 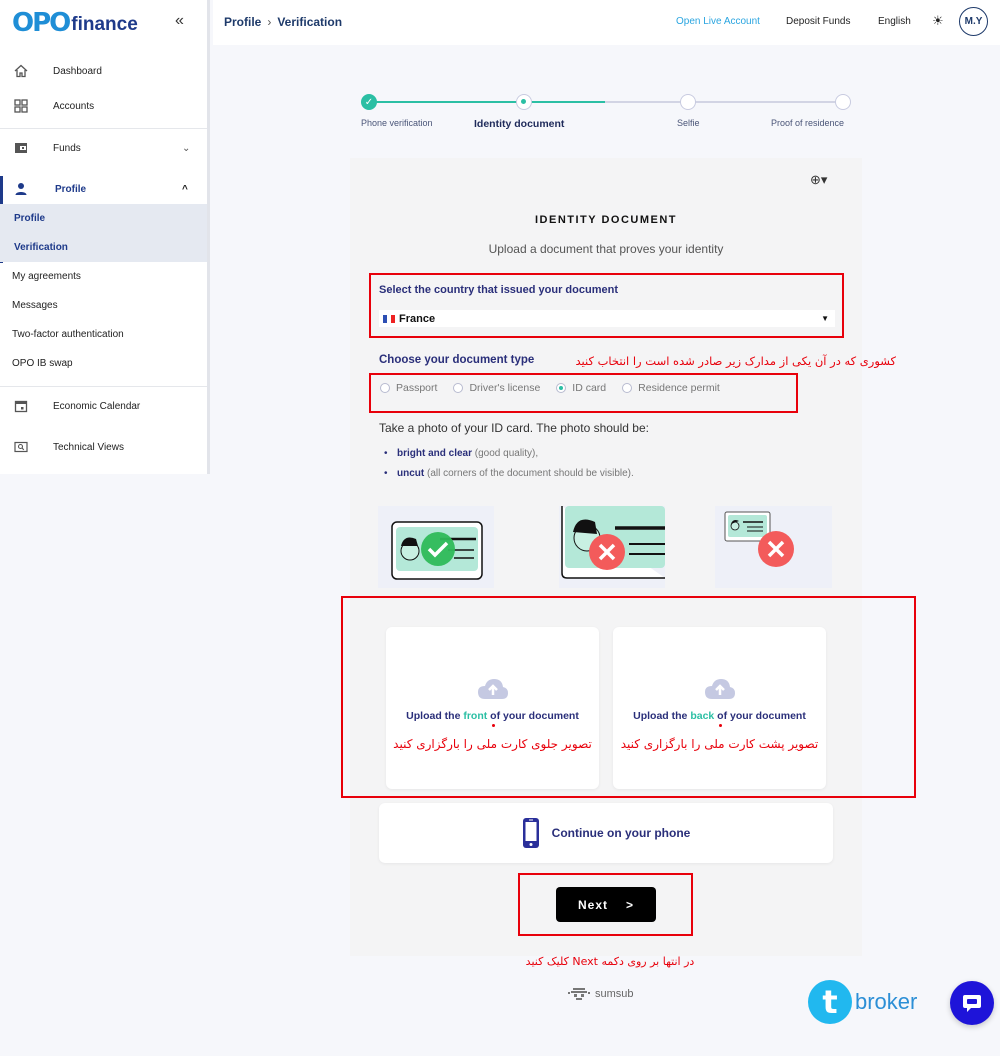 What do you see at coordinates (973, 21) in the screenshot?
I see `avatar: M.Y` at bounding box center [973, 21].